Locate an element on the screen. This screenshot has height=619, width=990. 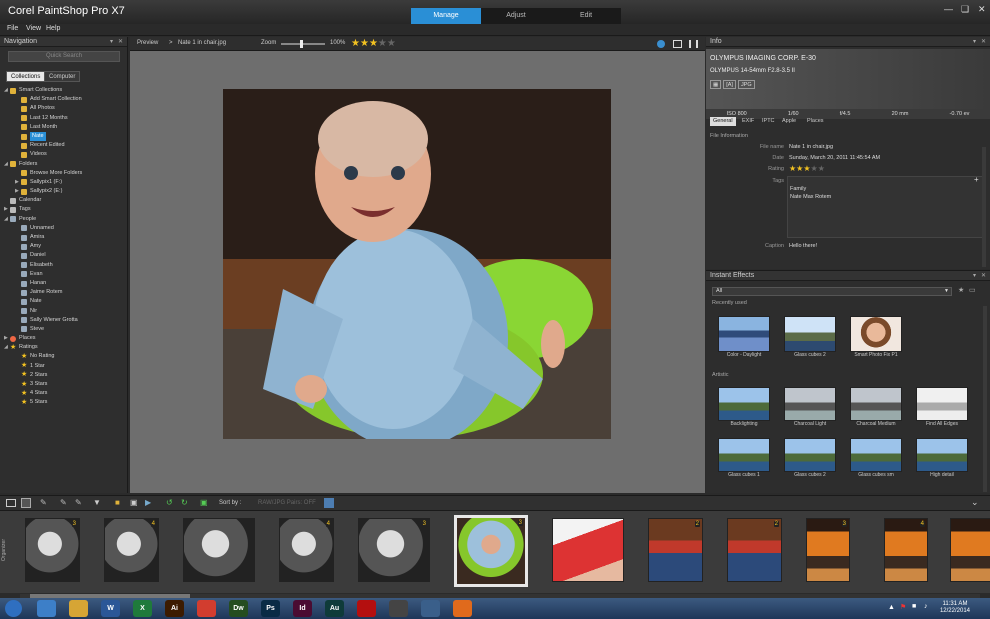
tree-item: ★ 2 Stars is located at coordinates (43, 375).